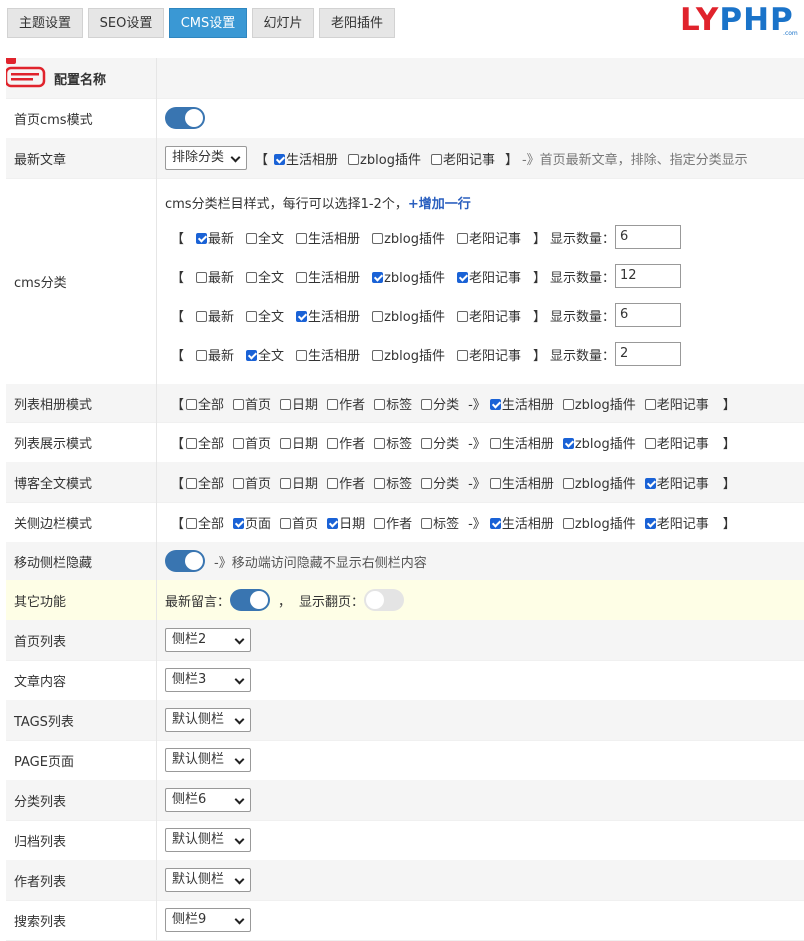 Image resolution: width=804 pixels, height=941 pixels. What do you see at coordinates (676, 403) in the screenshot?
I see `list-option: 老阳记事` at bounding box center [676, 403].